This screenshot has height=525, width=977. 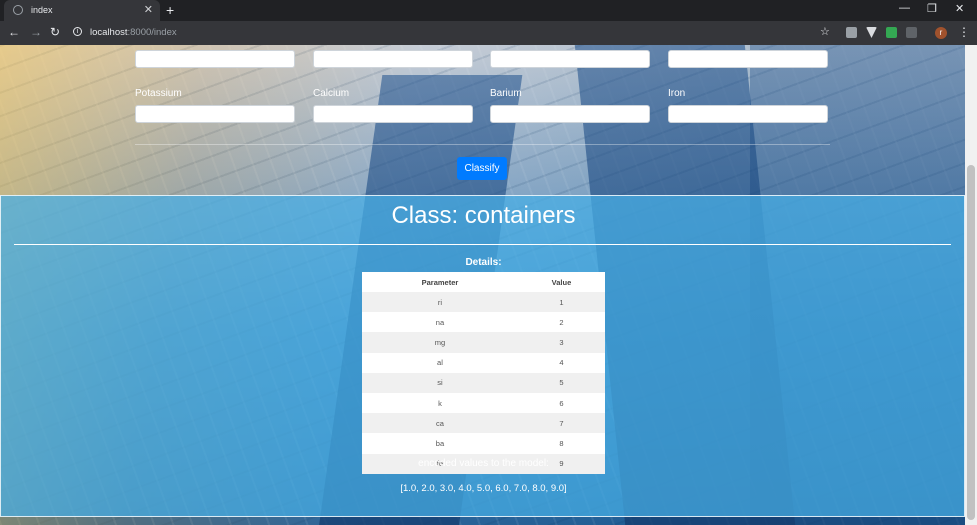 I want to click on table-row: ba 8, so click(x=483, y=443).